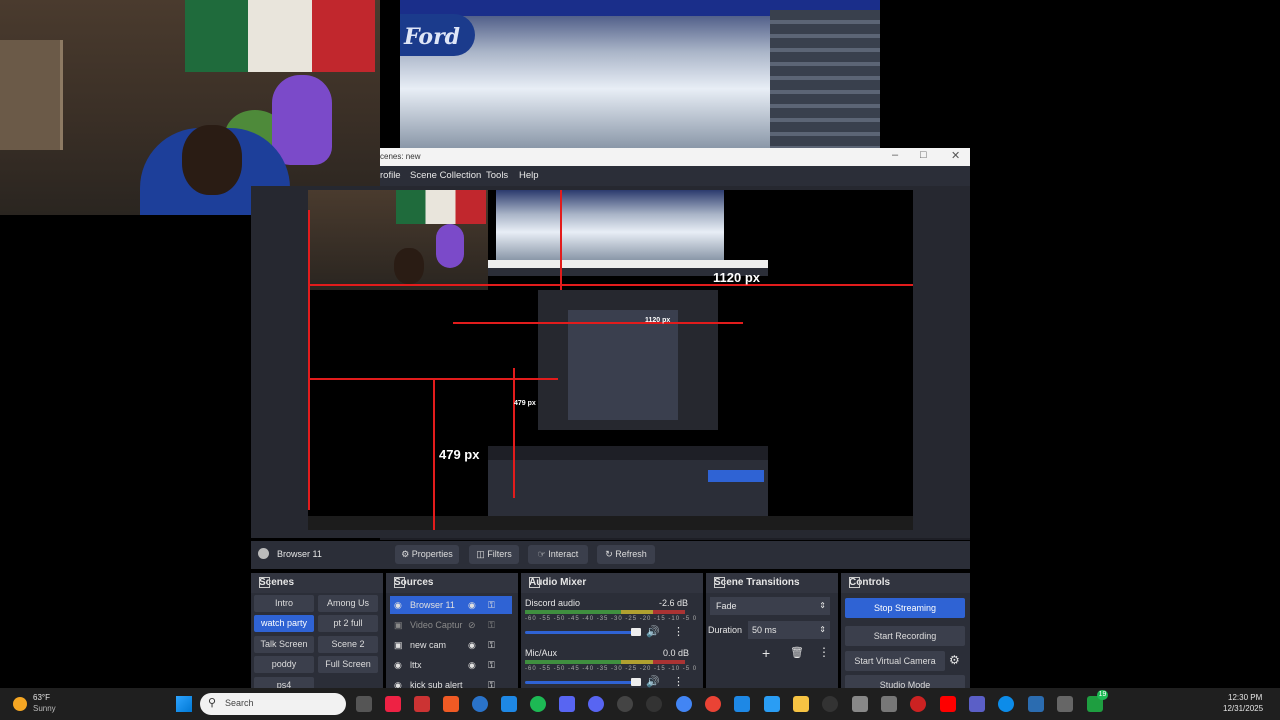 The image size is (1280, 720). What do you see at coordinates (625, 704) in the screenshot?
I see `obs-icon` at bounding box center [625, 704].